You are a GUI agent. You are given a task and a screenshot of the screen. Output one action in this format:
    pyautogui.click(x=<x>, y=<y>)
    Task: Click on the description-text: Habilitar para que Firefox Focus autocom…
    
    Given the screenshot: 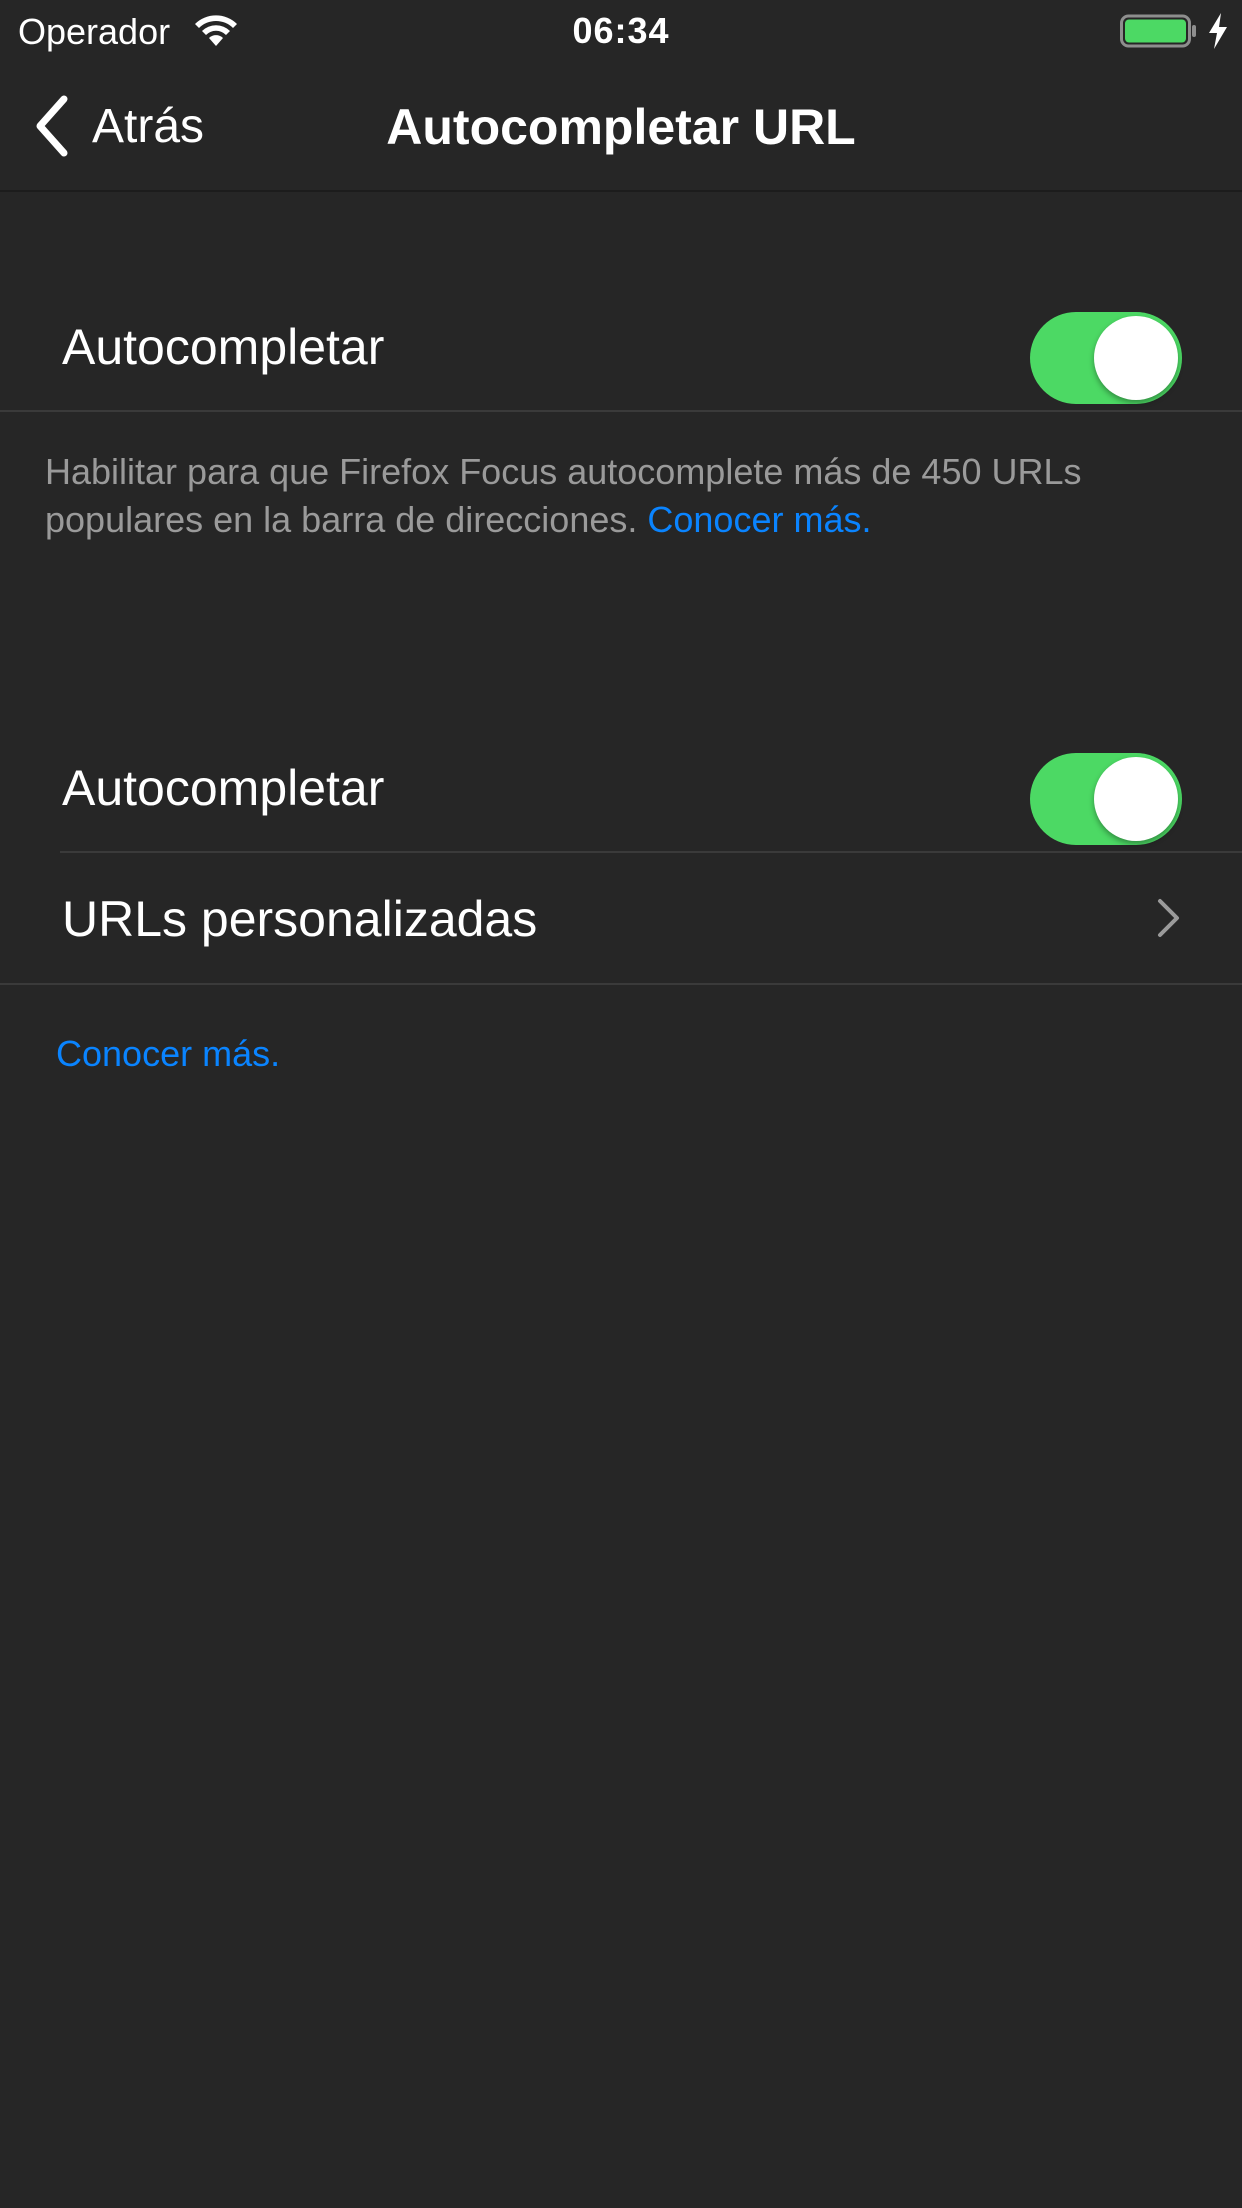 What is the action you would take?
    pyautogui.click(x=563, y=495)
    